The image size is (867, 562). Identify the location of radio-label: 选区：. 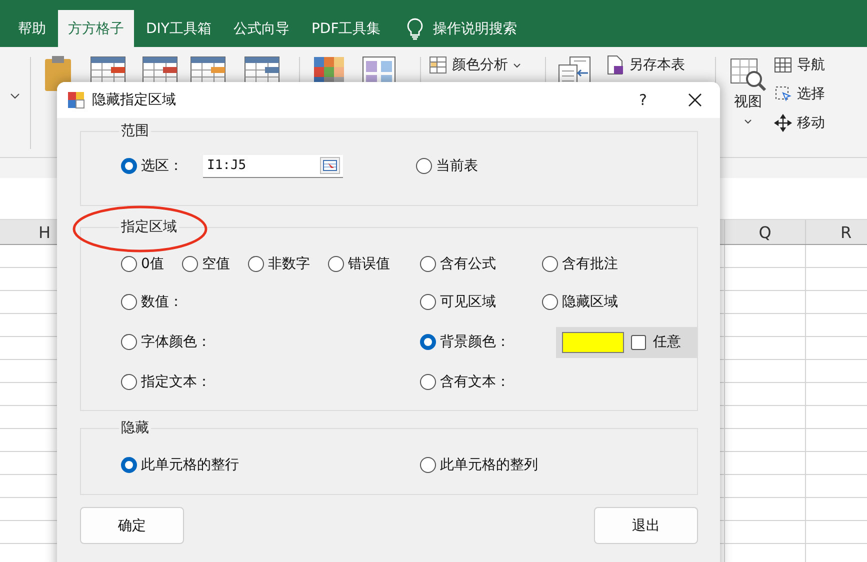
(162, 166).